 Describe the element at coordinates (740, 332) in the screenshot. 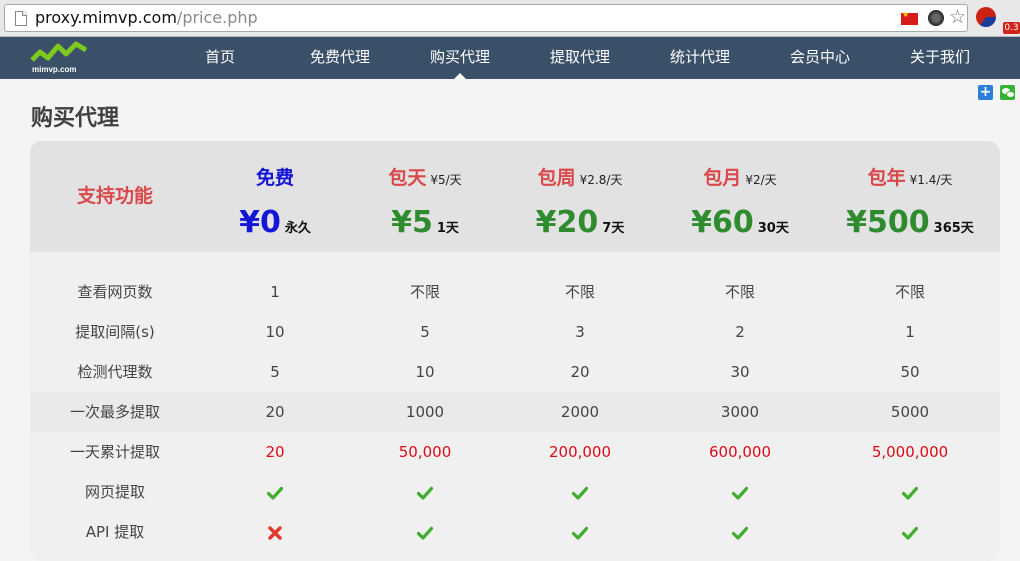

I see `table-cell: 2` at that location.